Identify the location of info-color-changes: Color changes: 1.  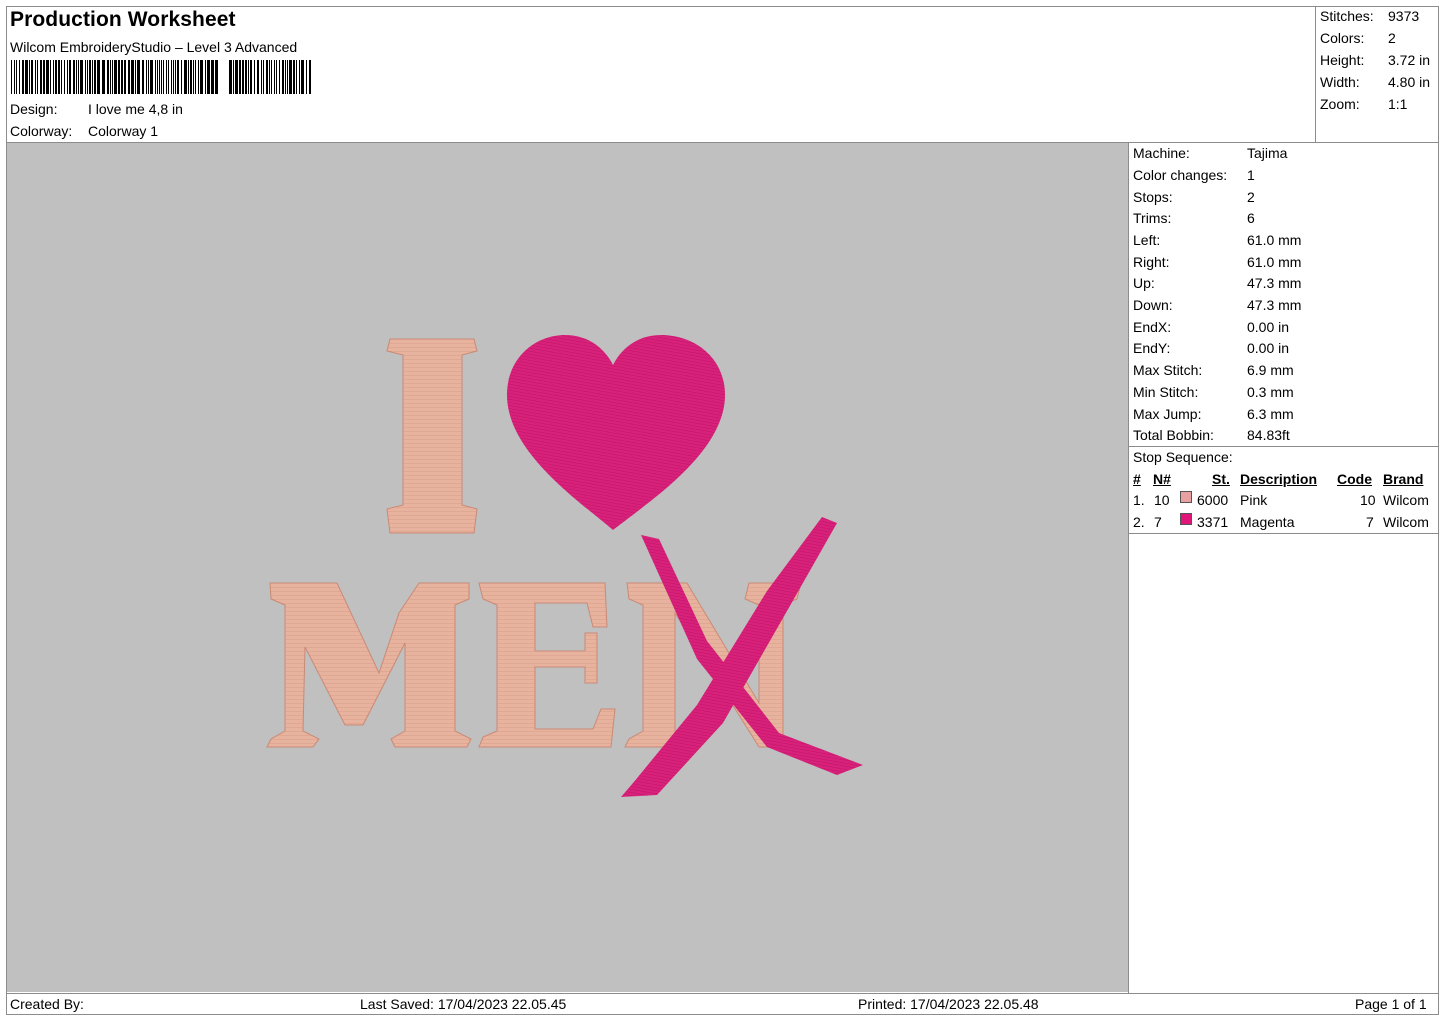
(1194, 175).